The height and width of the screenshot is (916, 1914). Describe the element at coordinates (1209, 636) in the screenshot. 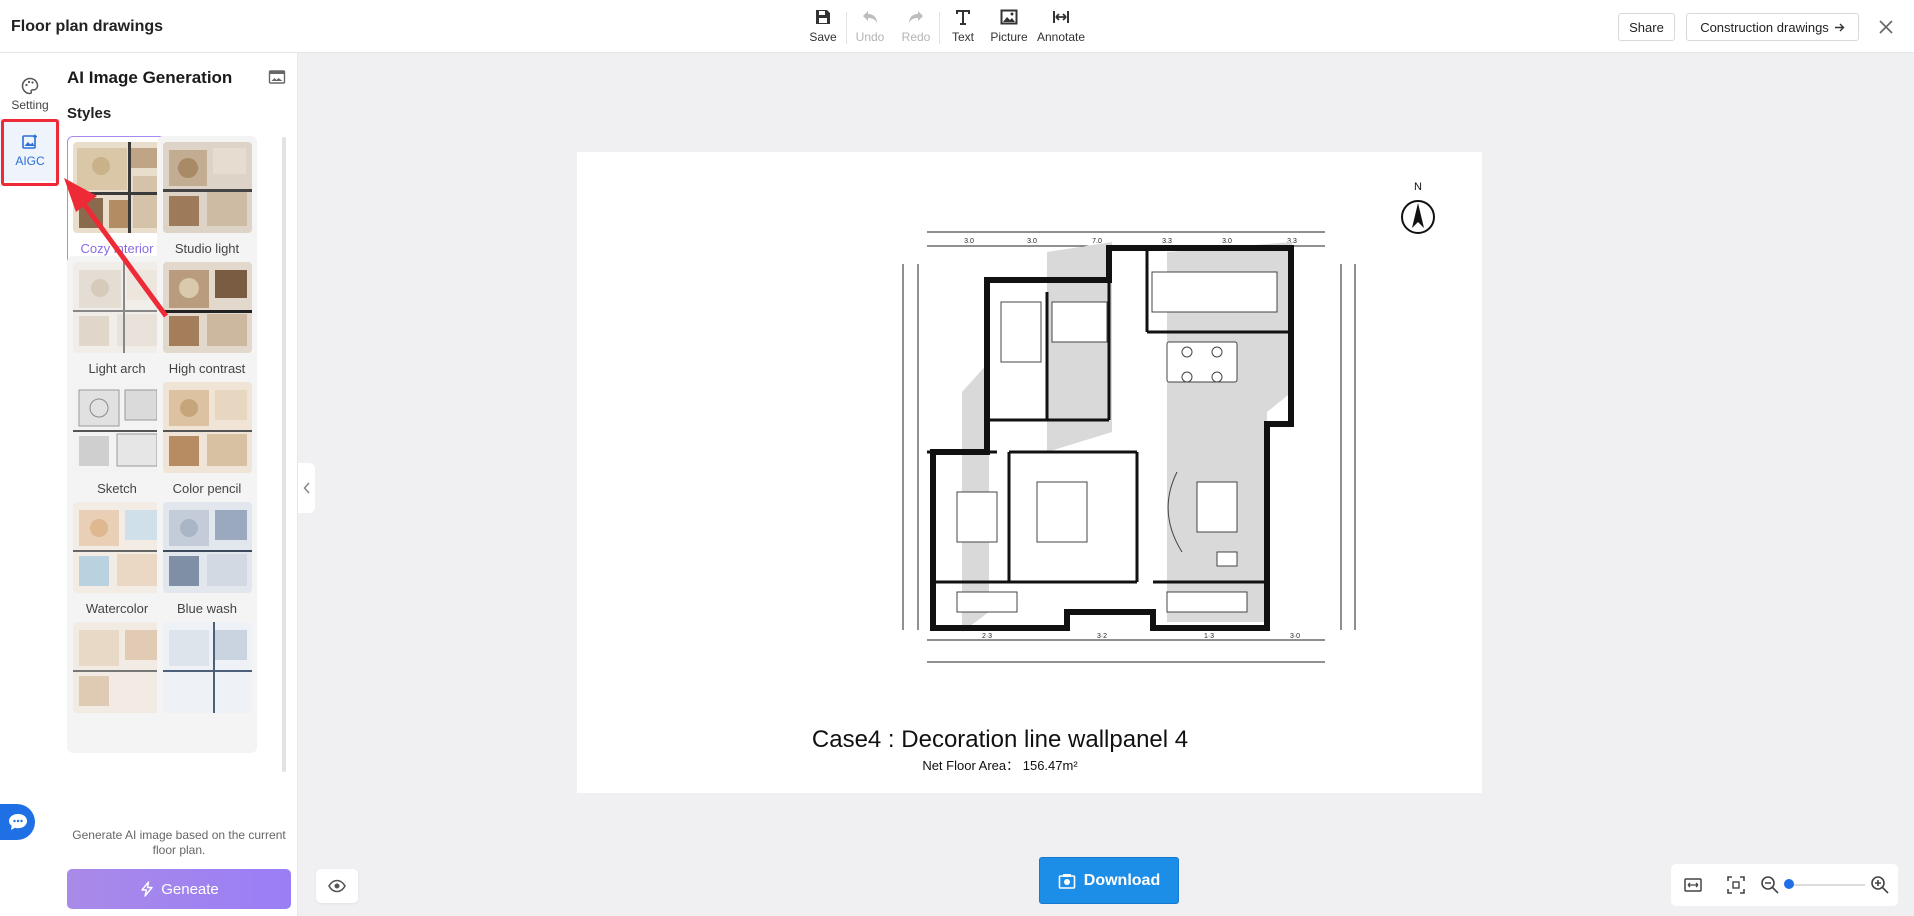

I see `dimension-label: 1·3` at that location.